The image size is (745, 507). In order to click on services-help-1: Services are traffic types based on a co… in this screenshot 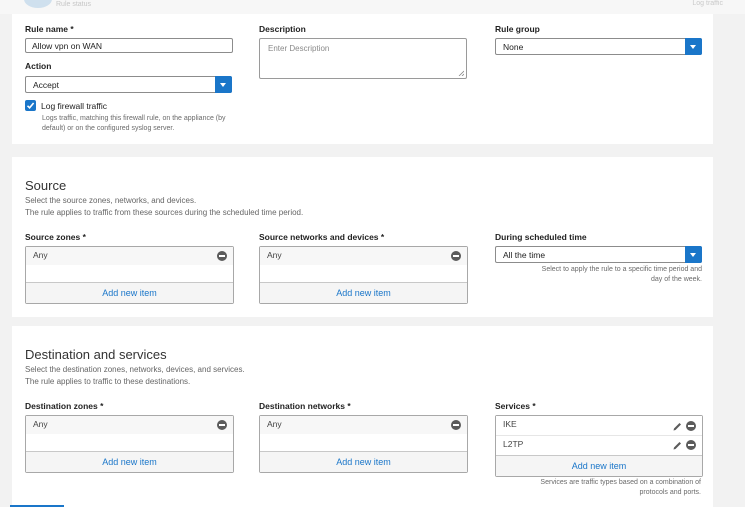, I will do `click(620, 482)`.